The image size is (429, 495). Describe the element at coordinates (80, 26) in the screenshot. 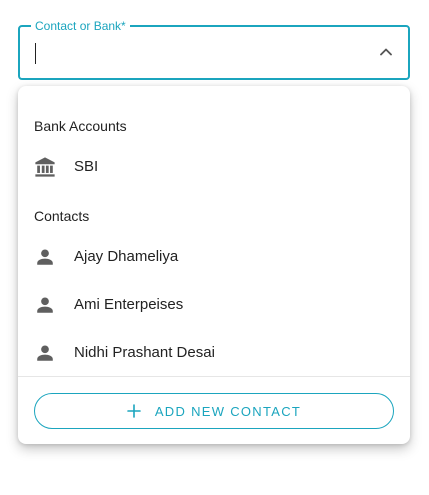

I see `field-label: Contact or Bank*` at that location.